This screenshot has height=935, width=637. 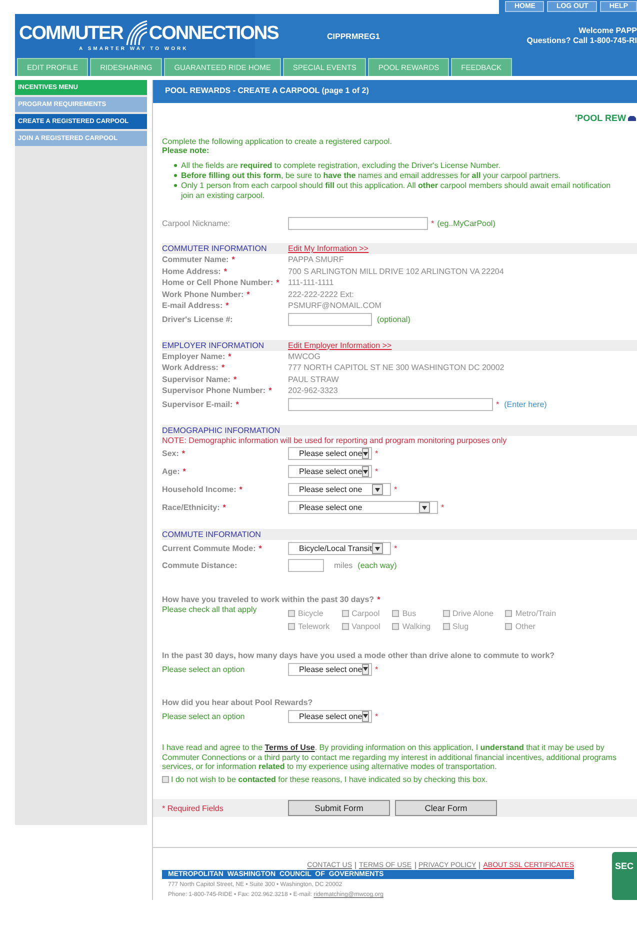 What do you see at coordinates (209, 548) in the screenshot?
I see `field-label: Current Commute Mode:` at bounding box center [209, 548].